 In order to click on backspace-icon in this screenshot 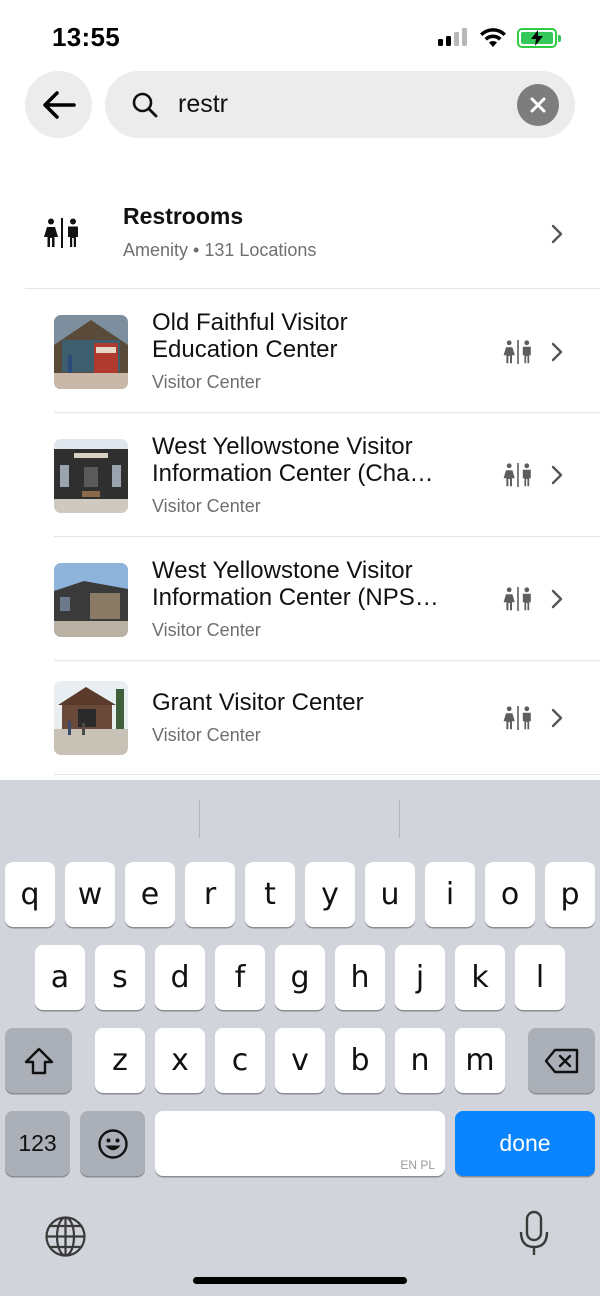, I will do `click(561, 1060)`.